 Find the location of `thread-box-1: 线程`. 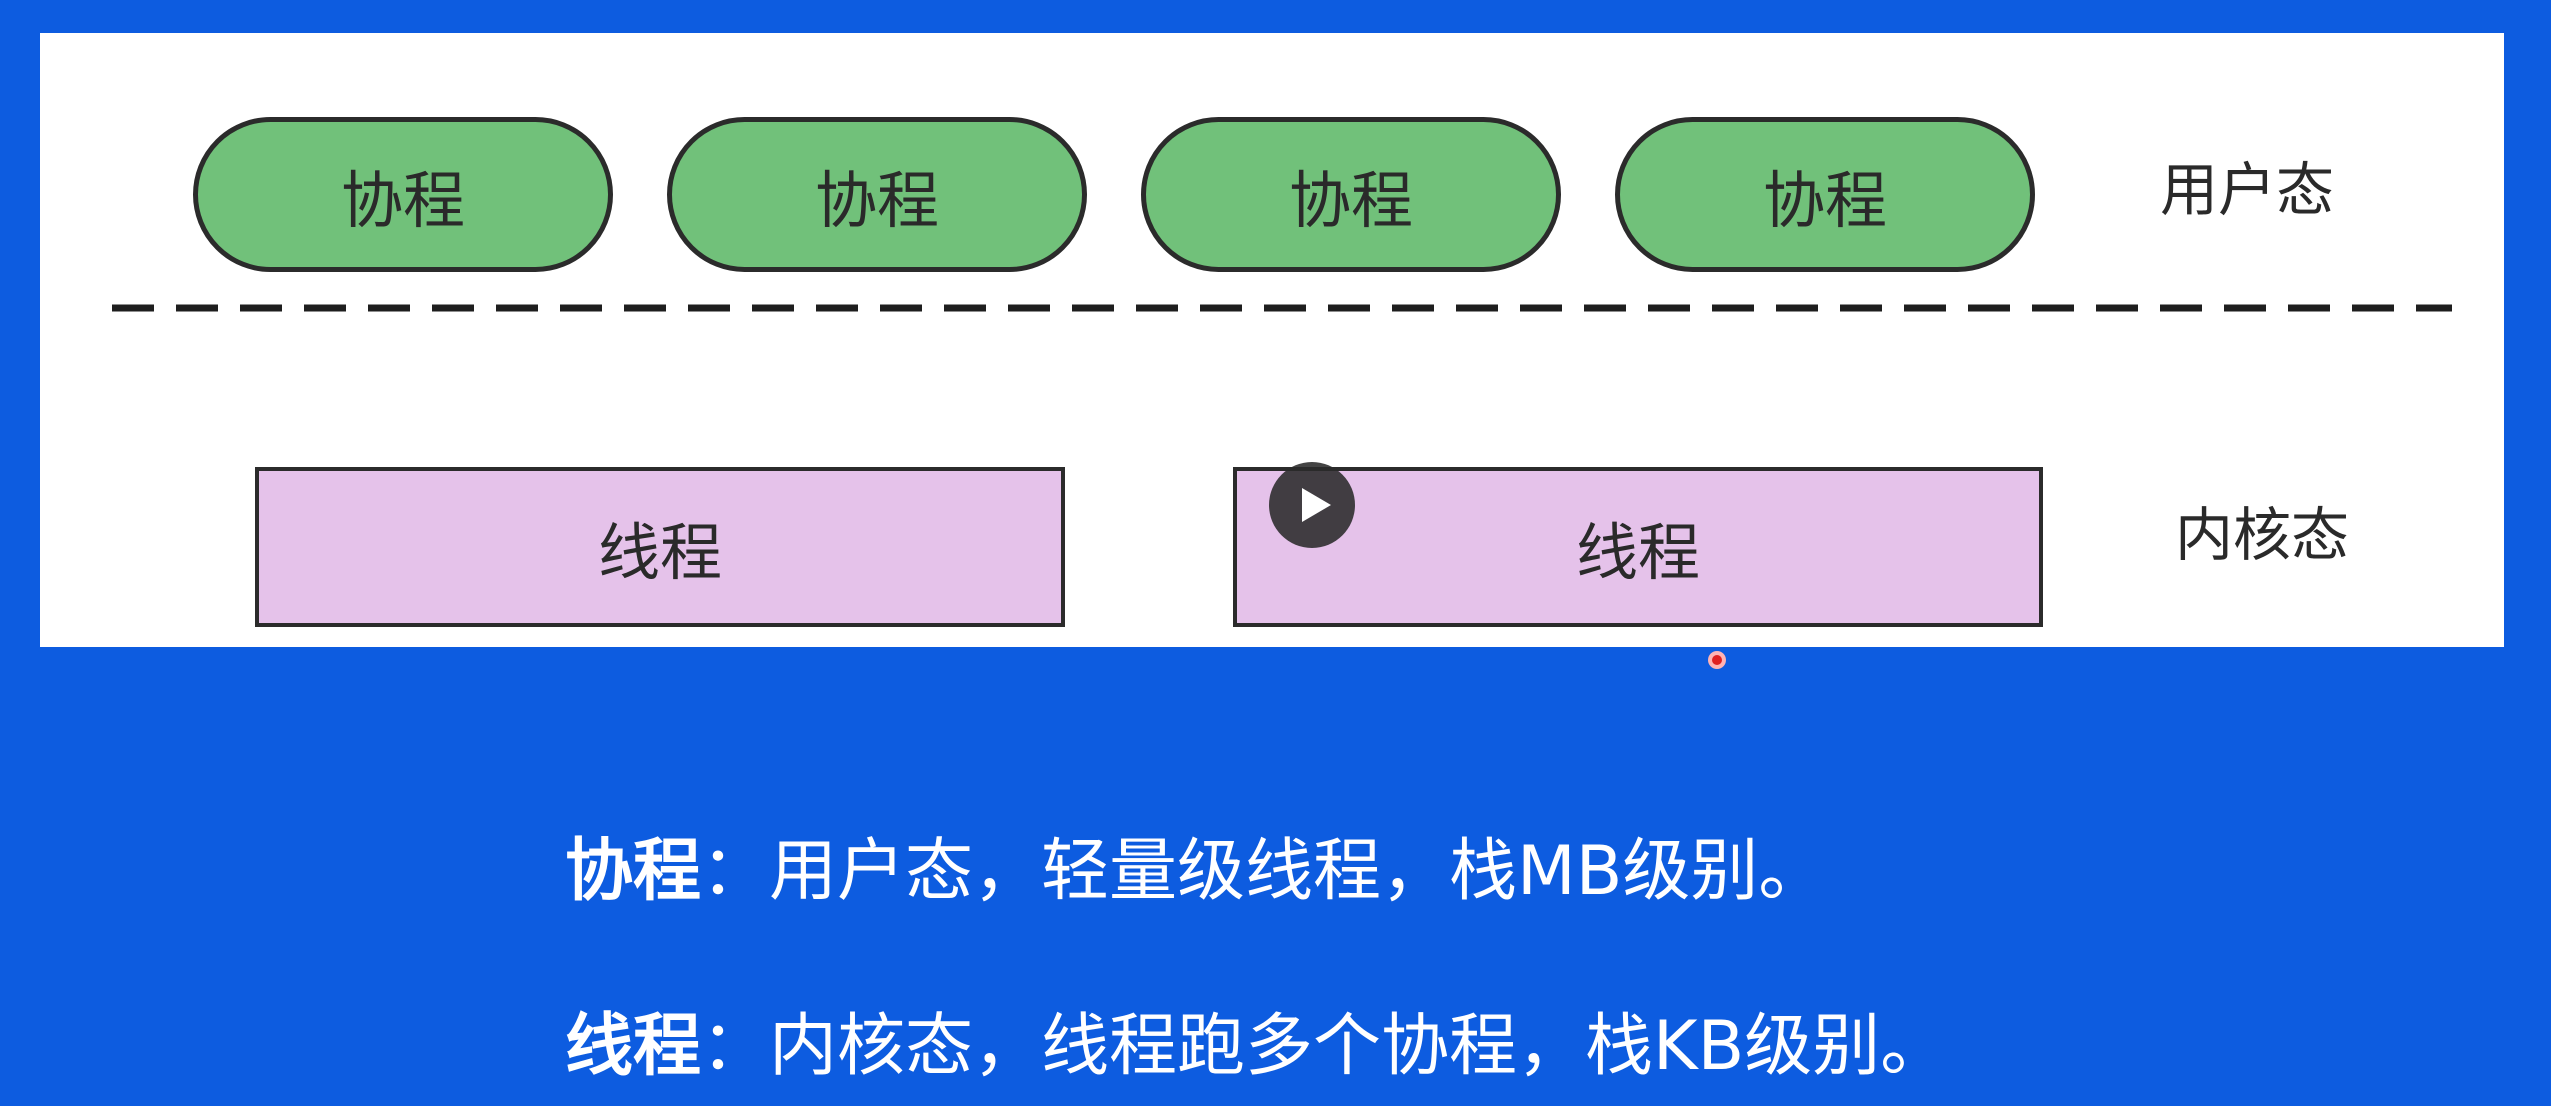

thread-box-1: 线程 is located at coordinates (660, 547).